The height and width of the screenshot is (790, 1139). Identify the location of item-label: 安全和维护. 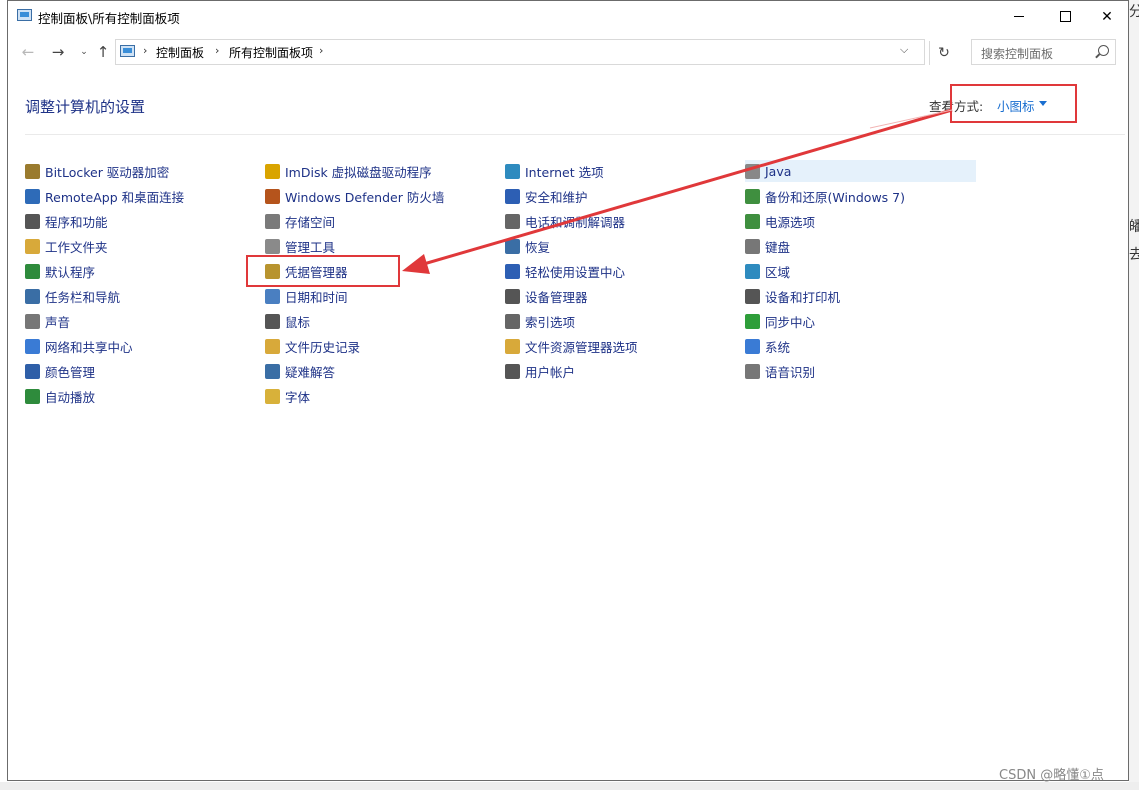
(556, 196).